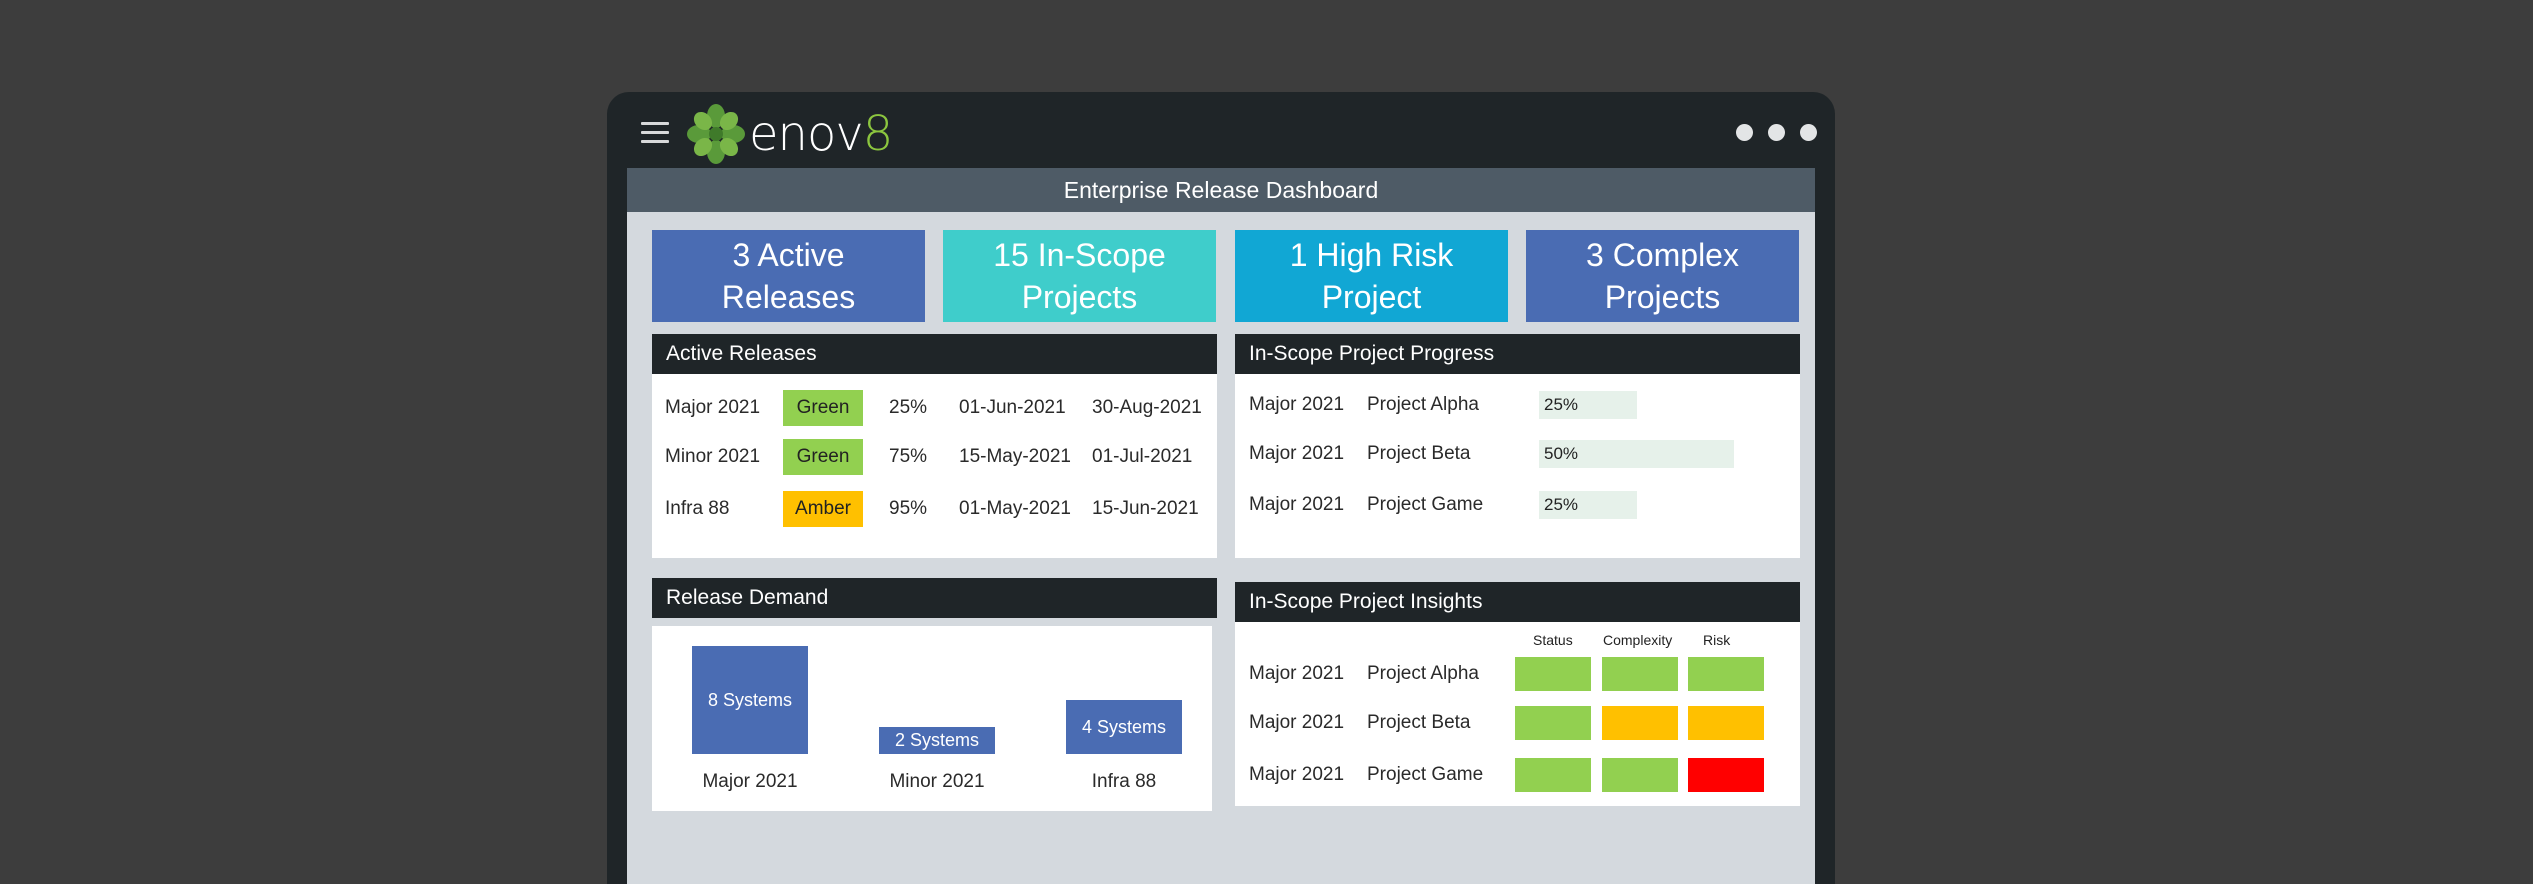 This screenshot has width=2533, height=884. Describe the element at coordinates (1662, 276) in the screenshot. I see `kpi-complex-projects: 3 Complex Projects` at that location.